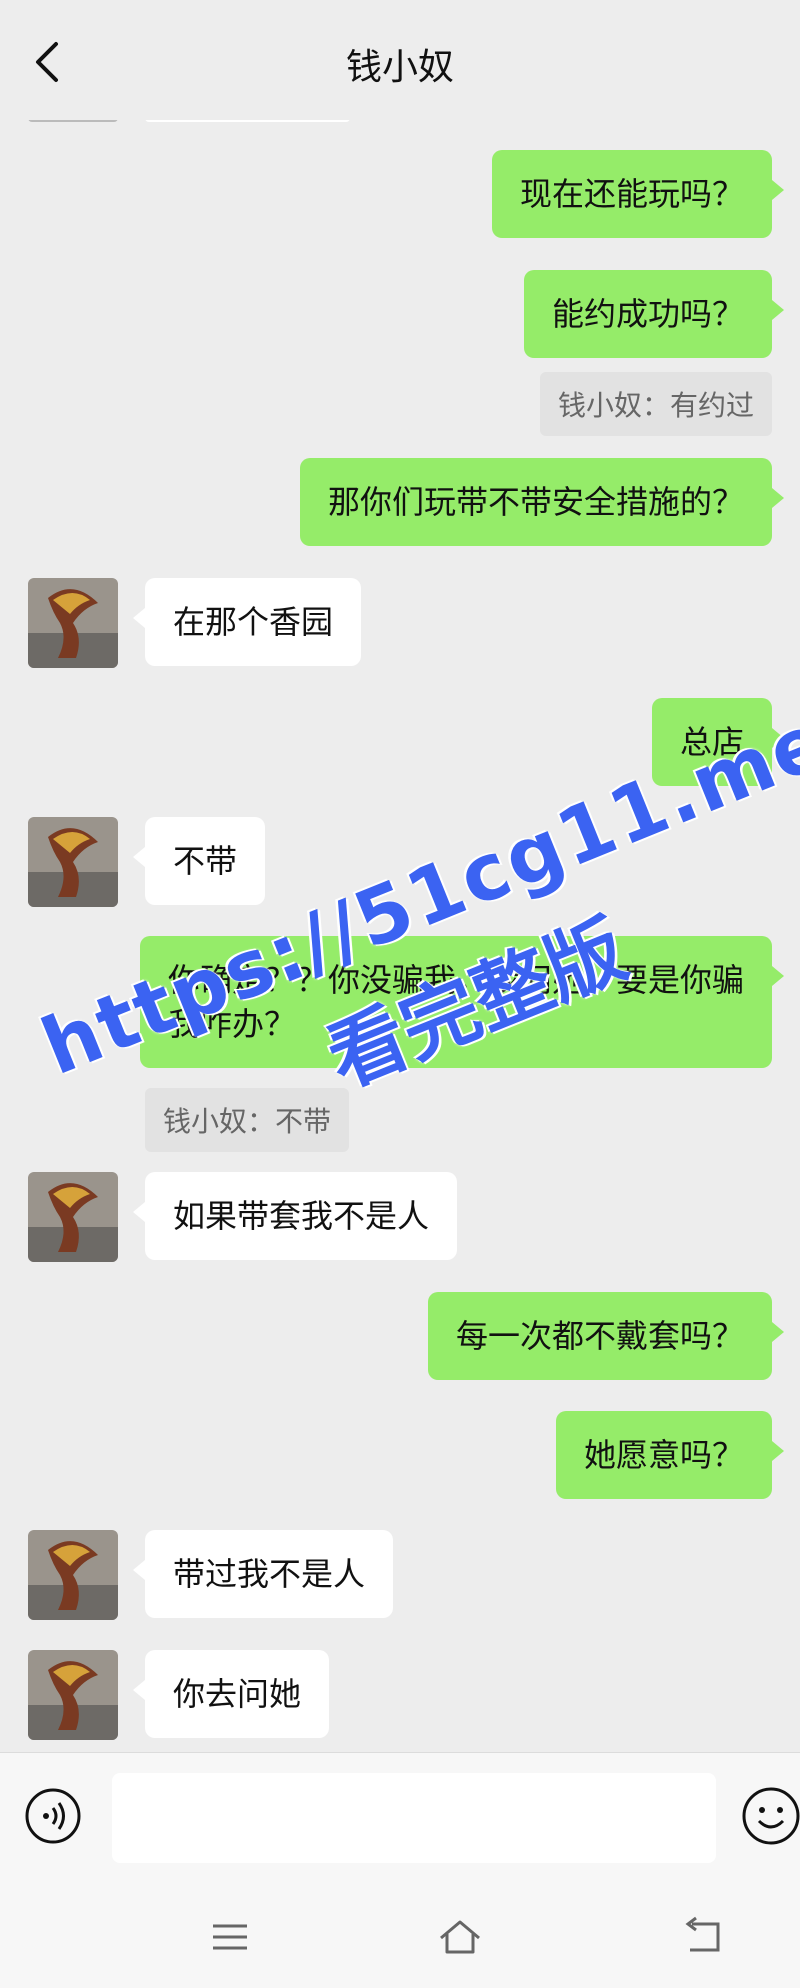 The width and height of the screenshot is (800, 1988). What do you see at coordinates (542, 502) in the screenshot?
I see `sent-message: 那你们玩带不带安全措施的？` at bounding box center [542, 502].